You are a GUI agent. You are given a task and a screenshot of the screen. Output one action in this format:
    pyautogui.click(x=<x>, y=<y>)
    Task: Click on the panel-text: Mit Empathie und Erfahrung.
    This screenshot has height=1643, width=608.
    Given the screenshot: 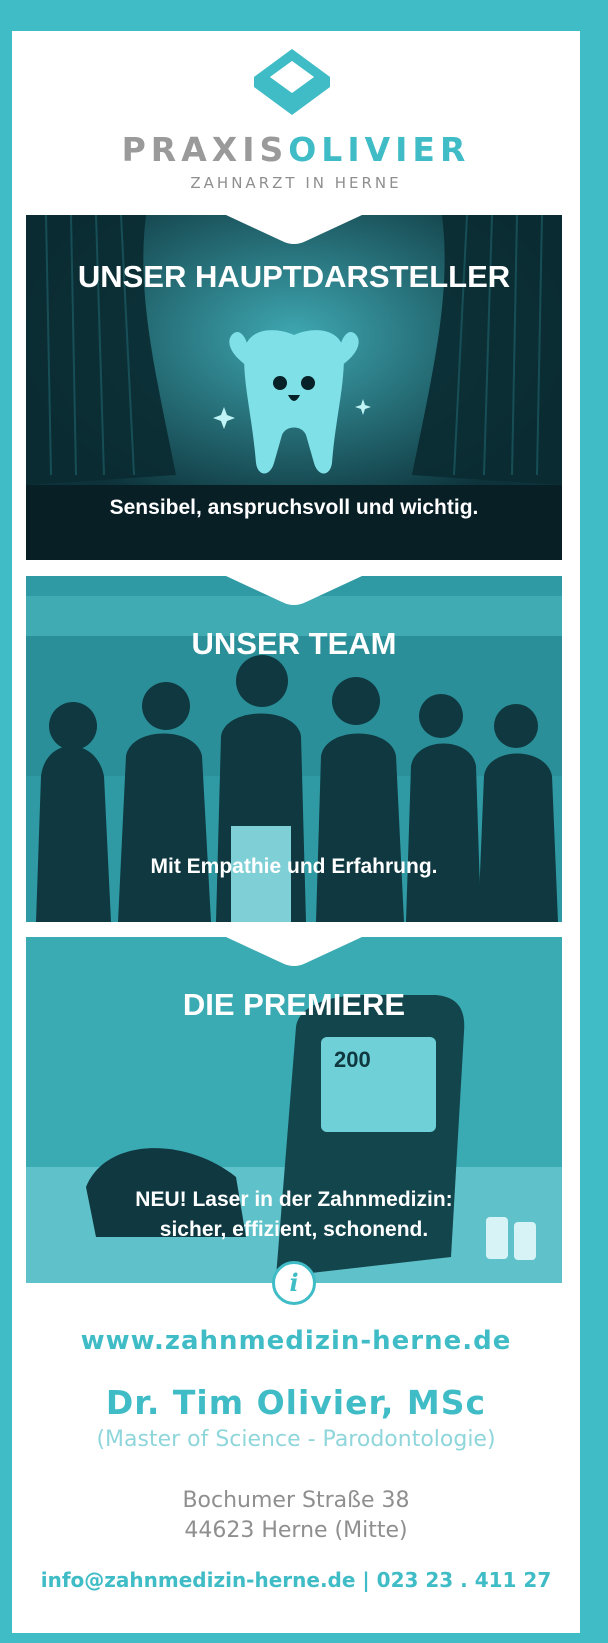 What is the action you would take?
    pyautogui.click(x=294, y=866)
    